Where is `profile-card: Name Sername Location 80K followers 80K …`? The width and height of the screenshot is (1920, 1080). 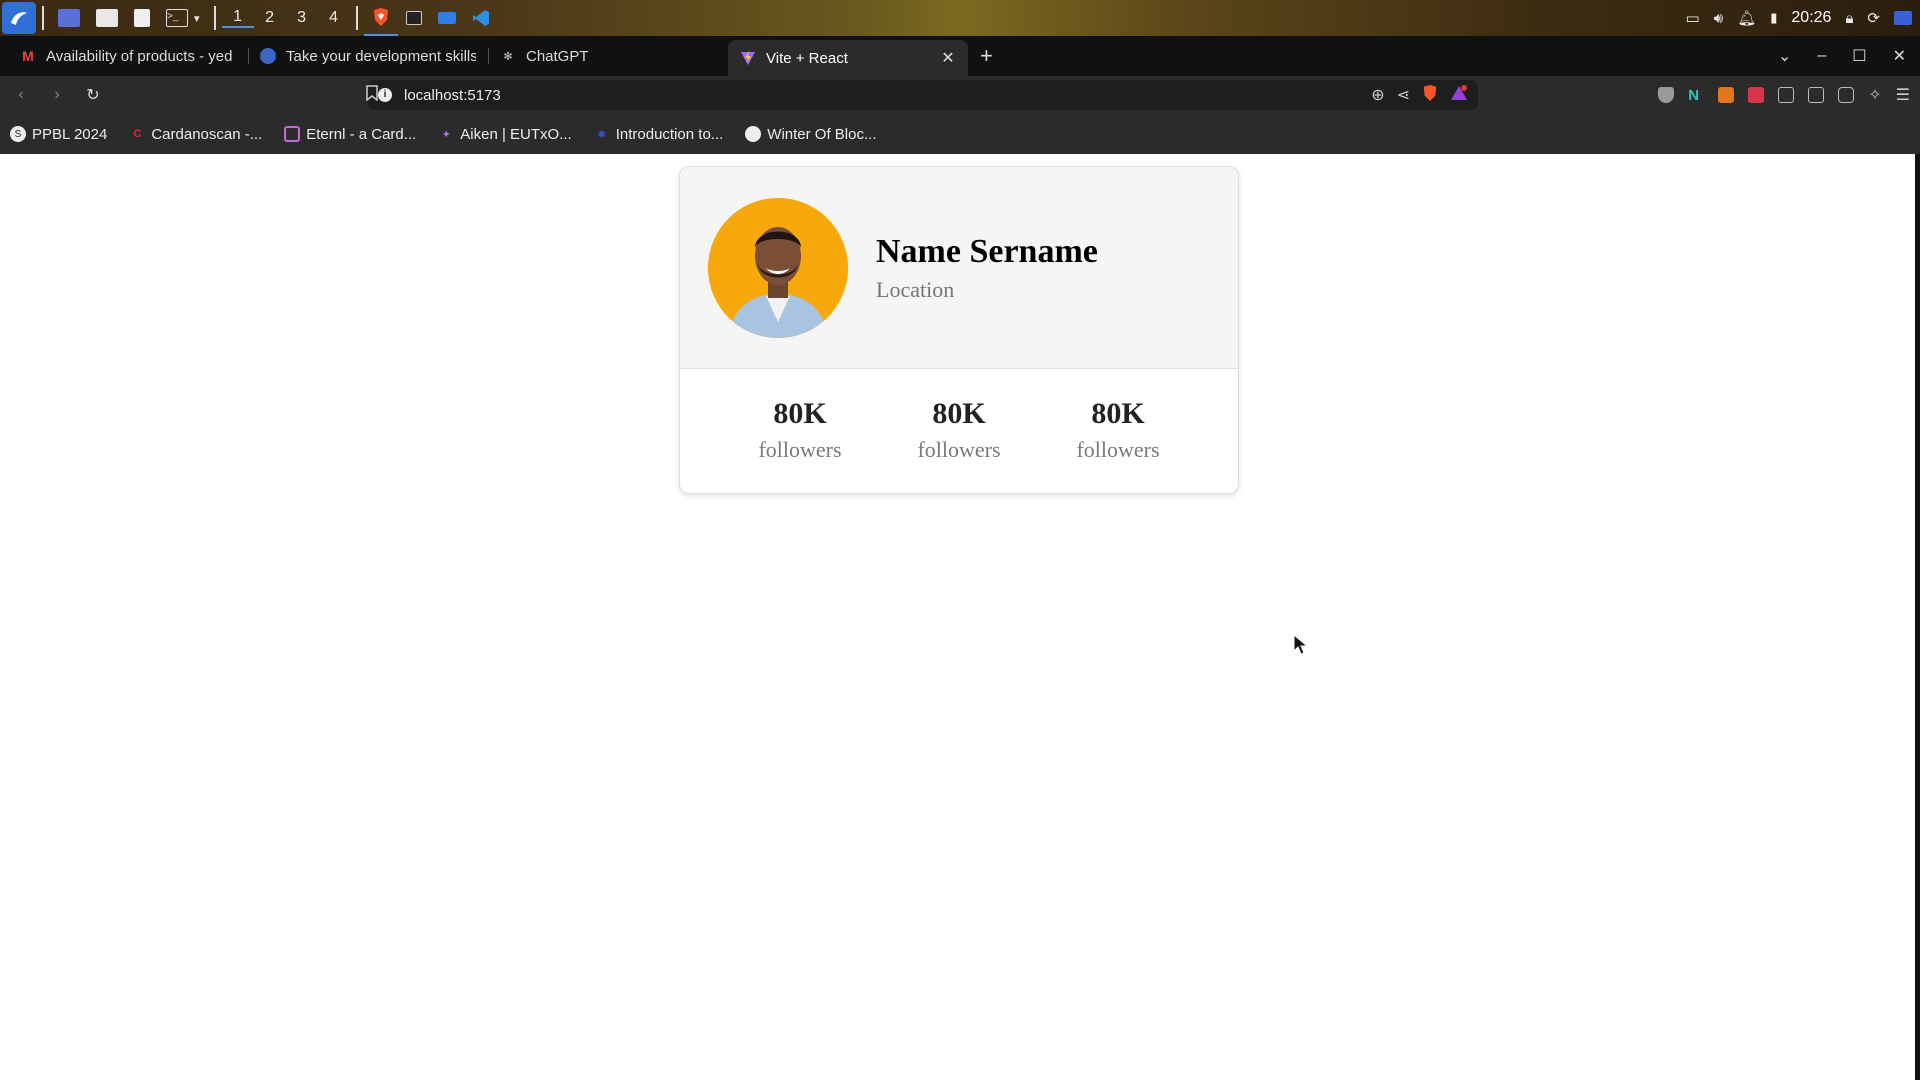
profile-card: Name Sername Location 80K followers 80K … is located at coordinates (959, 330).